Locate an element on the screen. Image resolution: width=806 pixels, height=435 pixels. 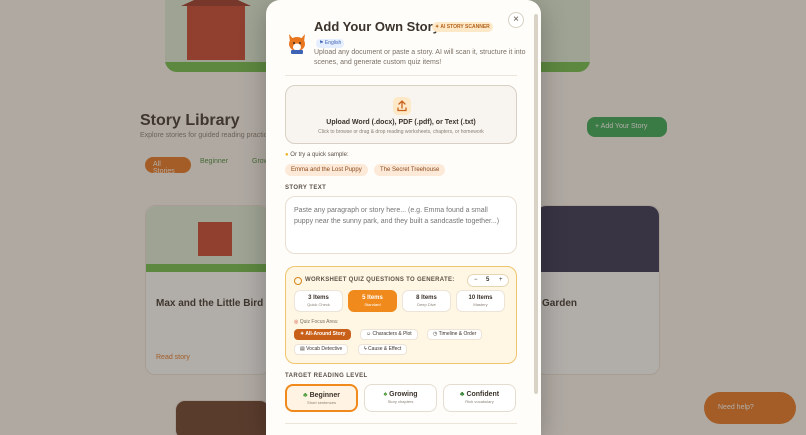
level-desc: Story chapters is located at coordinates (400, 401).